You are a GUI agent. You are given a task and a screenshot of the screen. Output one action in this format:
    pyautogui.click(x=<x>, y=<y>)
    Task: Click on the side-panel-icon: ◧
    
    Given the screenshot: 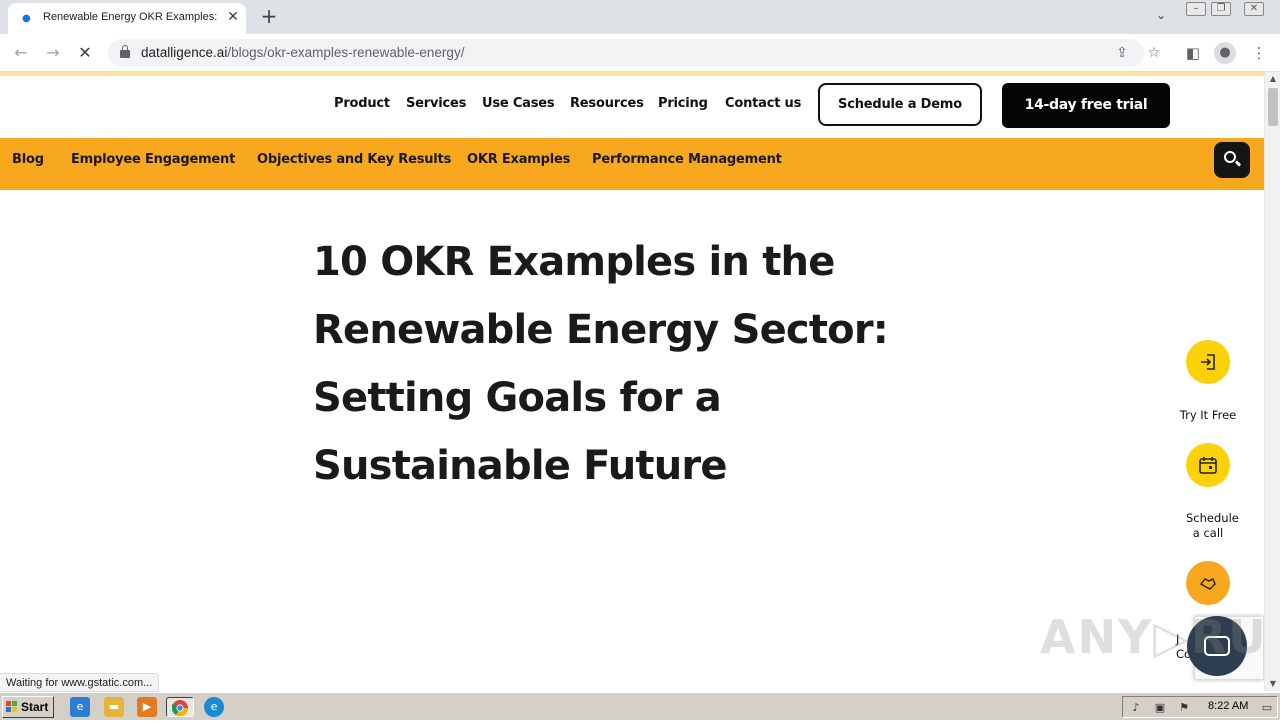 What is the action you would take?
    pyautogui.click(x=1193, y=53)
    